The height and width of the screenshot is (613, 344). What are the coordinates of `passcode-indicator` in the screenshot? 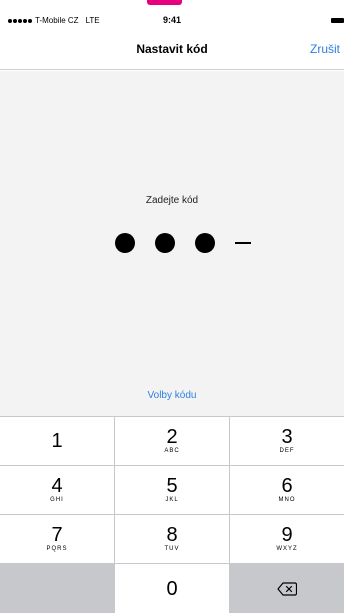 It's located at (183, 243).